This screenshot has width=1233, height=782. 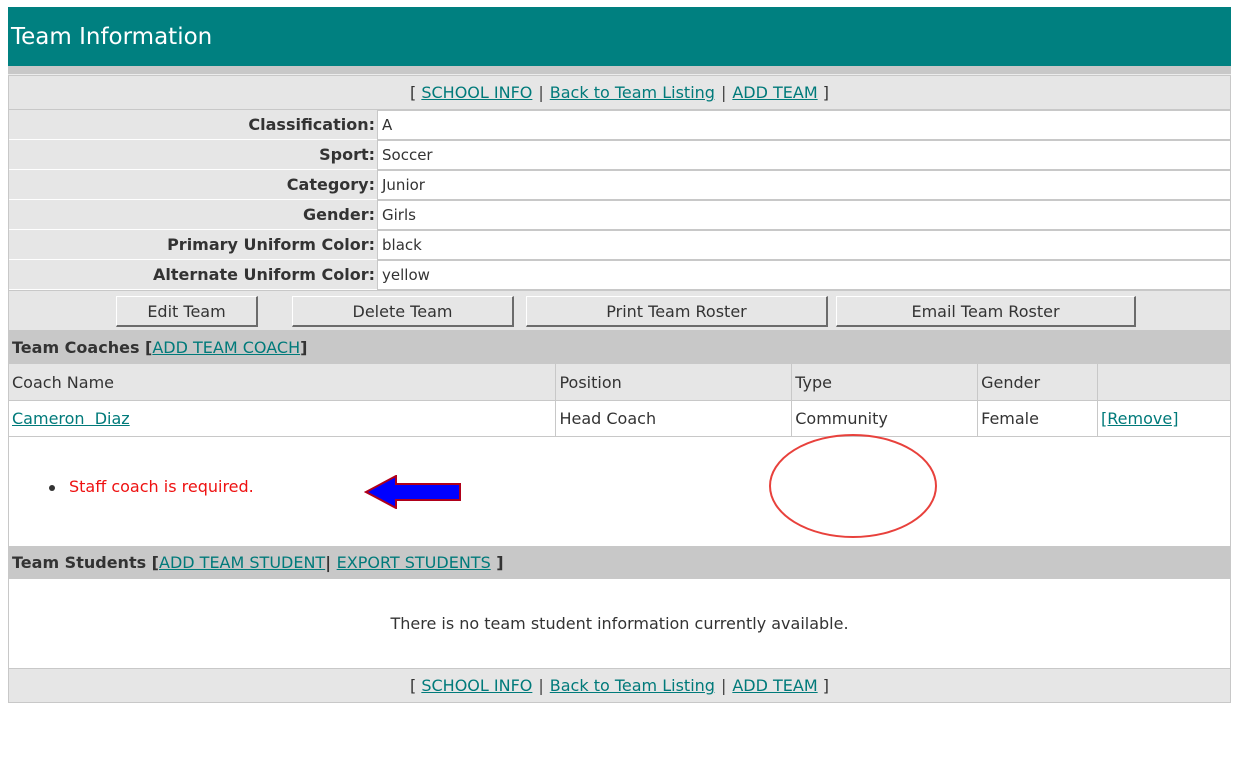 What do you see at coordinates (1038, 418) in the screenshot?
I see `coach-gender-cell: Female` at bounding box center [1038, 418].